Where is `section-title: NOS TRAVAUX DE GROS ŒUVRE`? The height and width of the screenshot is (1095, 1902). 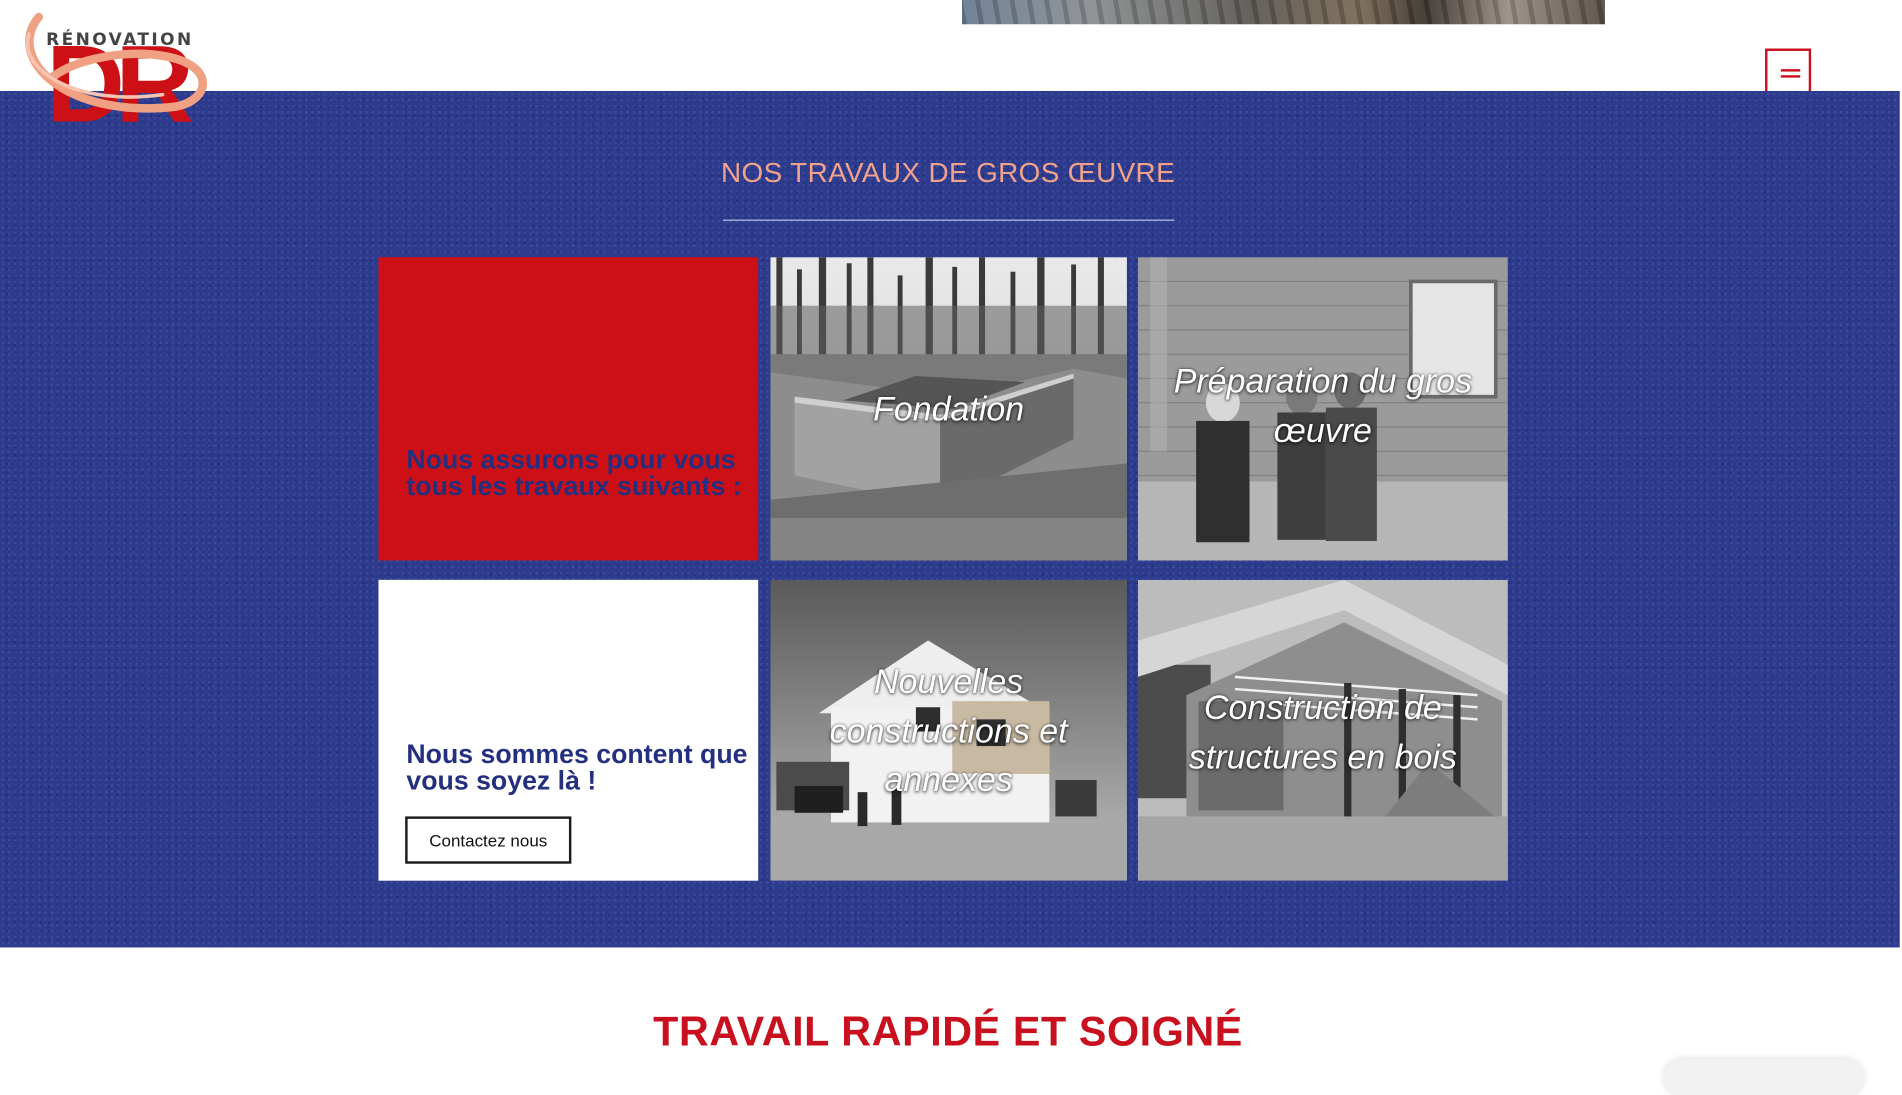
section-title: NOS TRAVAUX DE GROS ŒUVRE is located at coordinates (948, 172).